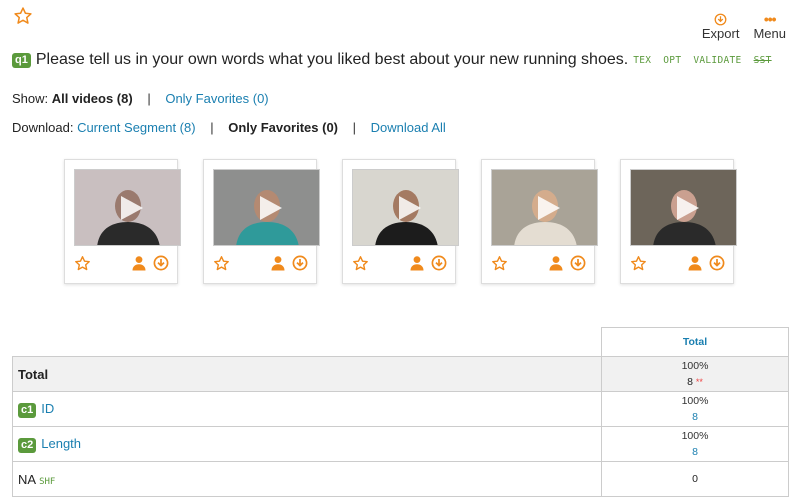 Image resolution: width=800 pixels, height=503 pixels. I want to click on row-label-link: Length, so click(61, 443).